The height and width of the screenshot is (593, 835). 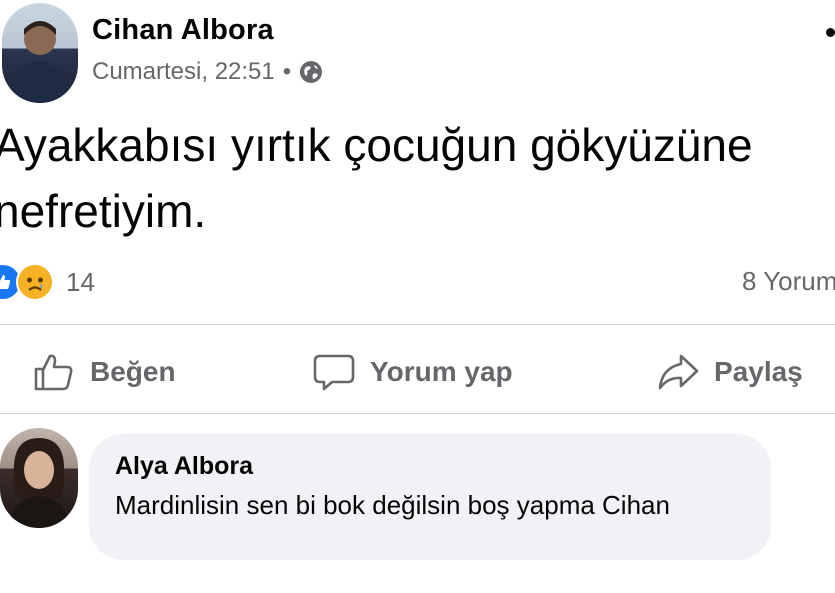 I want to click on comment-count: 8 Yorum, so click(x=788, y=281).